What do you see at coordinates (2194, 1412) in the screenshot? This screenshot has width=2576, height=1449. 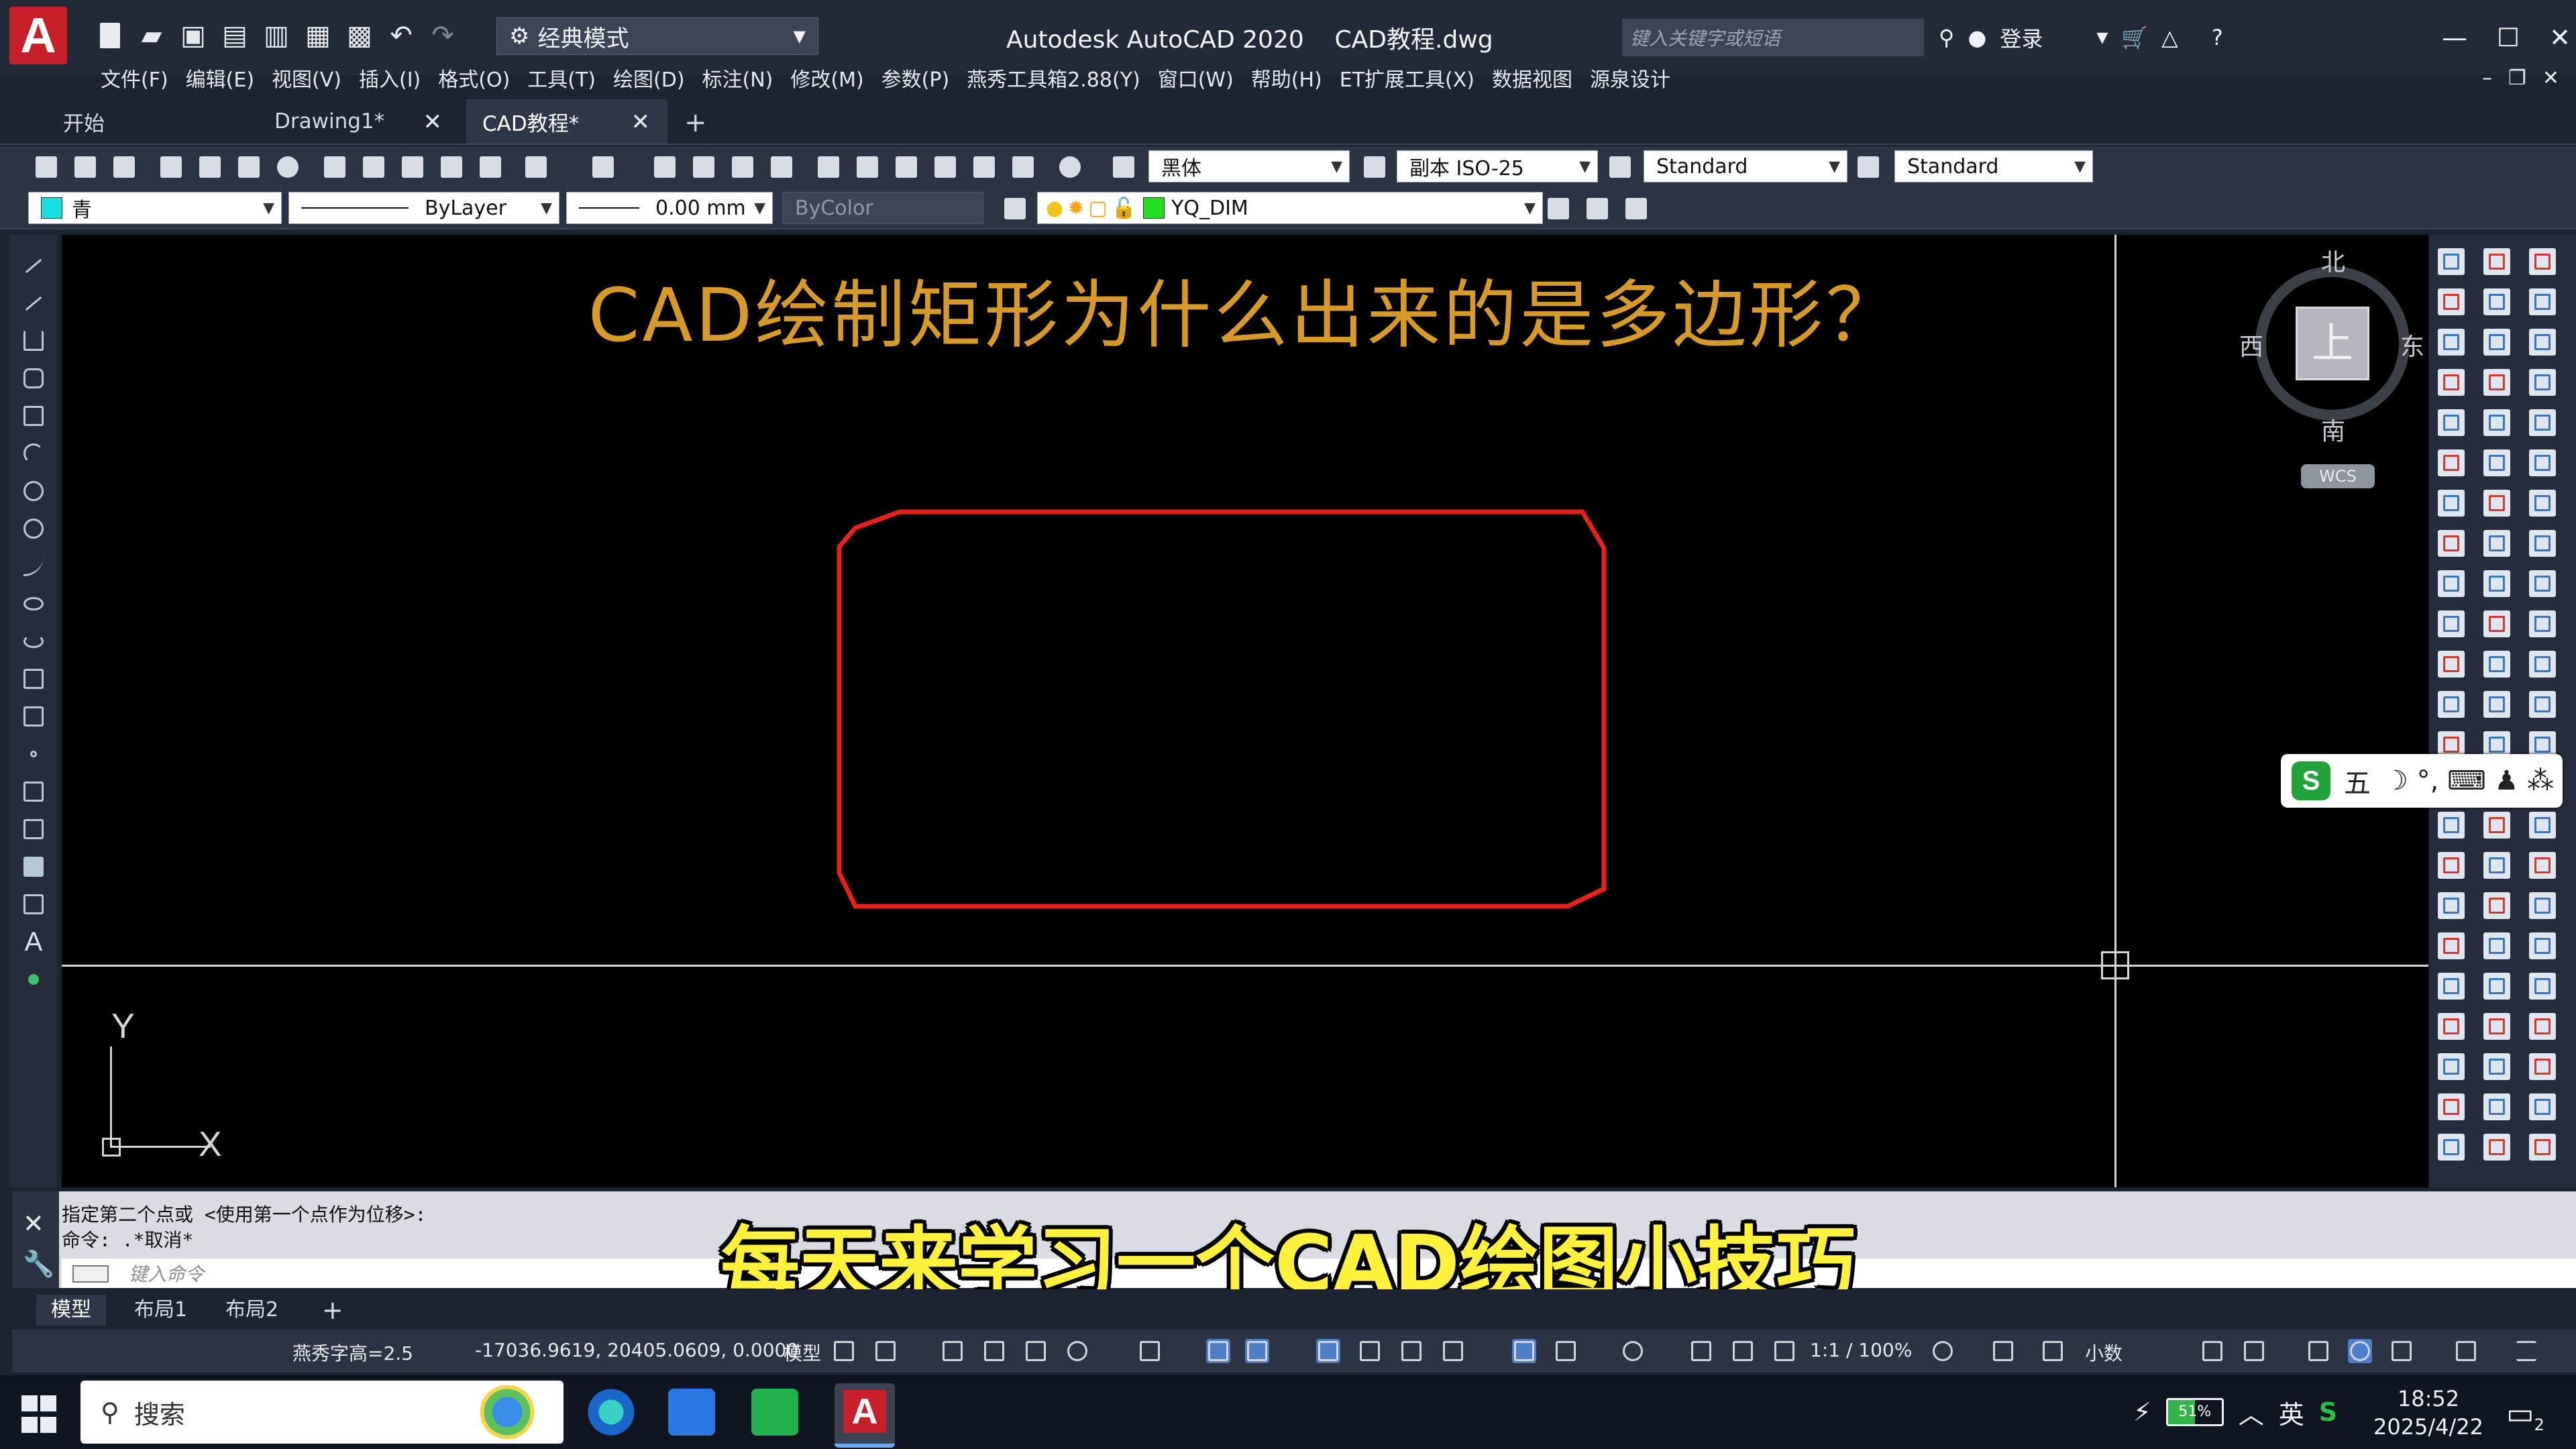 I see `battery-indicator: 51%` at bounding box center [2194, 1412].